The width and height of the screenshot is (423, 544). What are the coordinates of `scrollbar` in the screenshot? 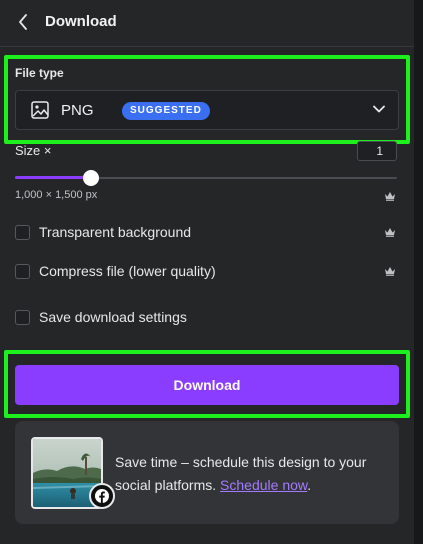 It's located at (418, 272).